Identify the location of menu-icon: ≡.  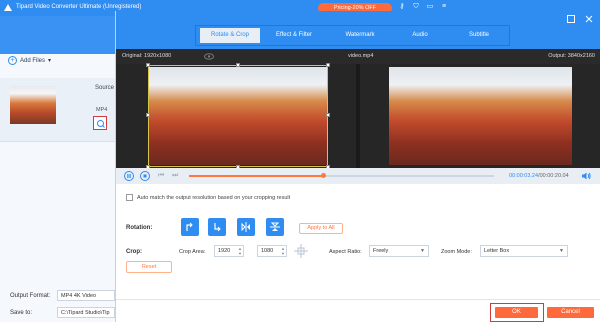
(444, 7).